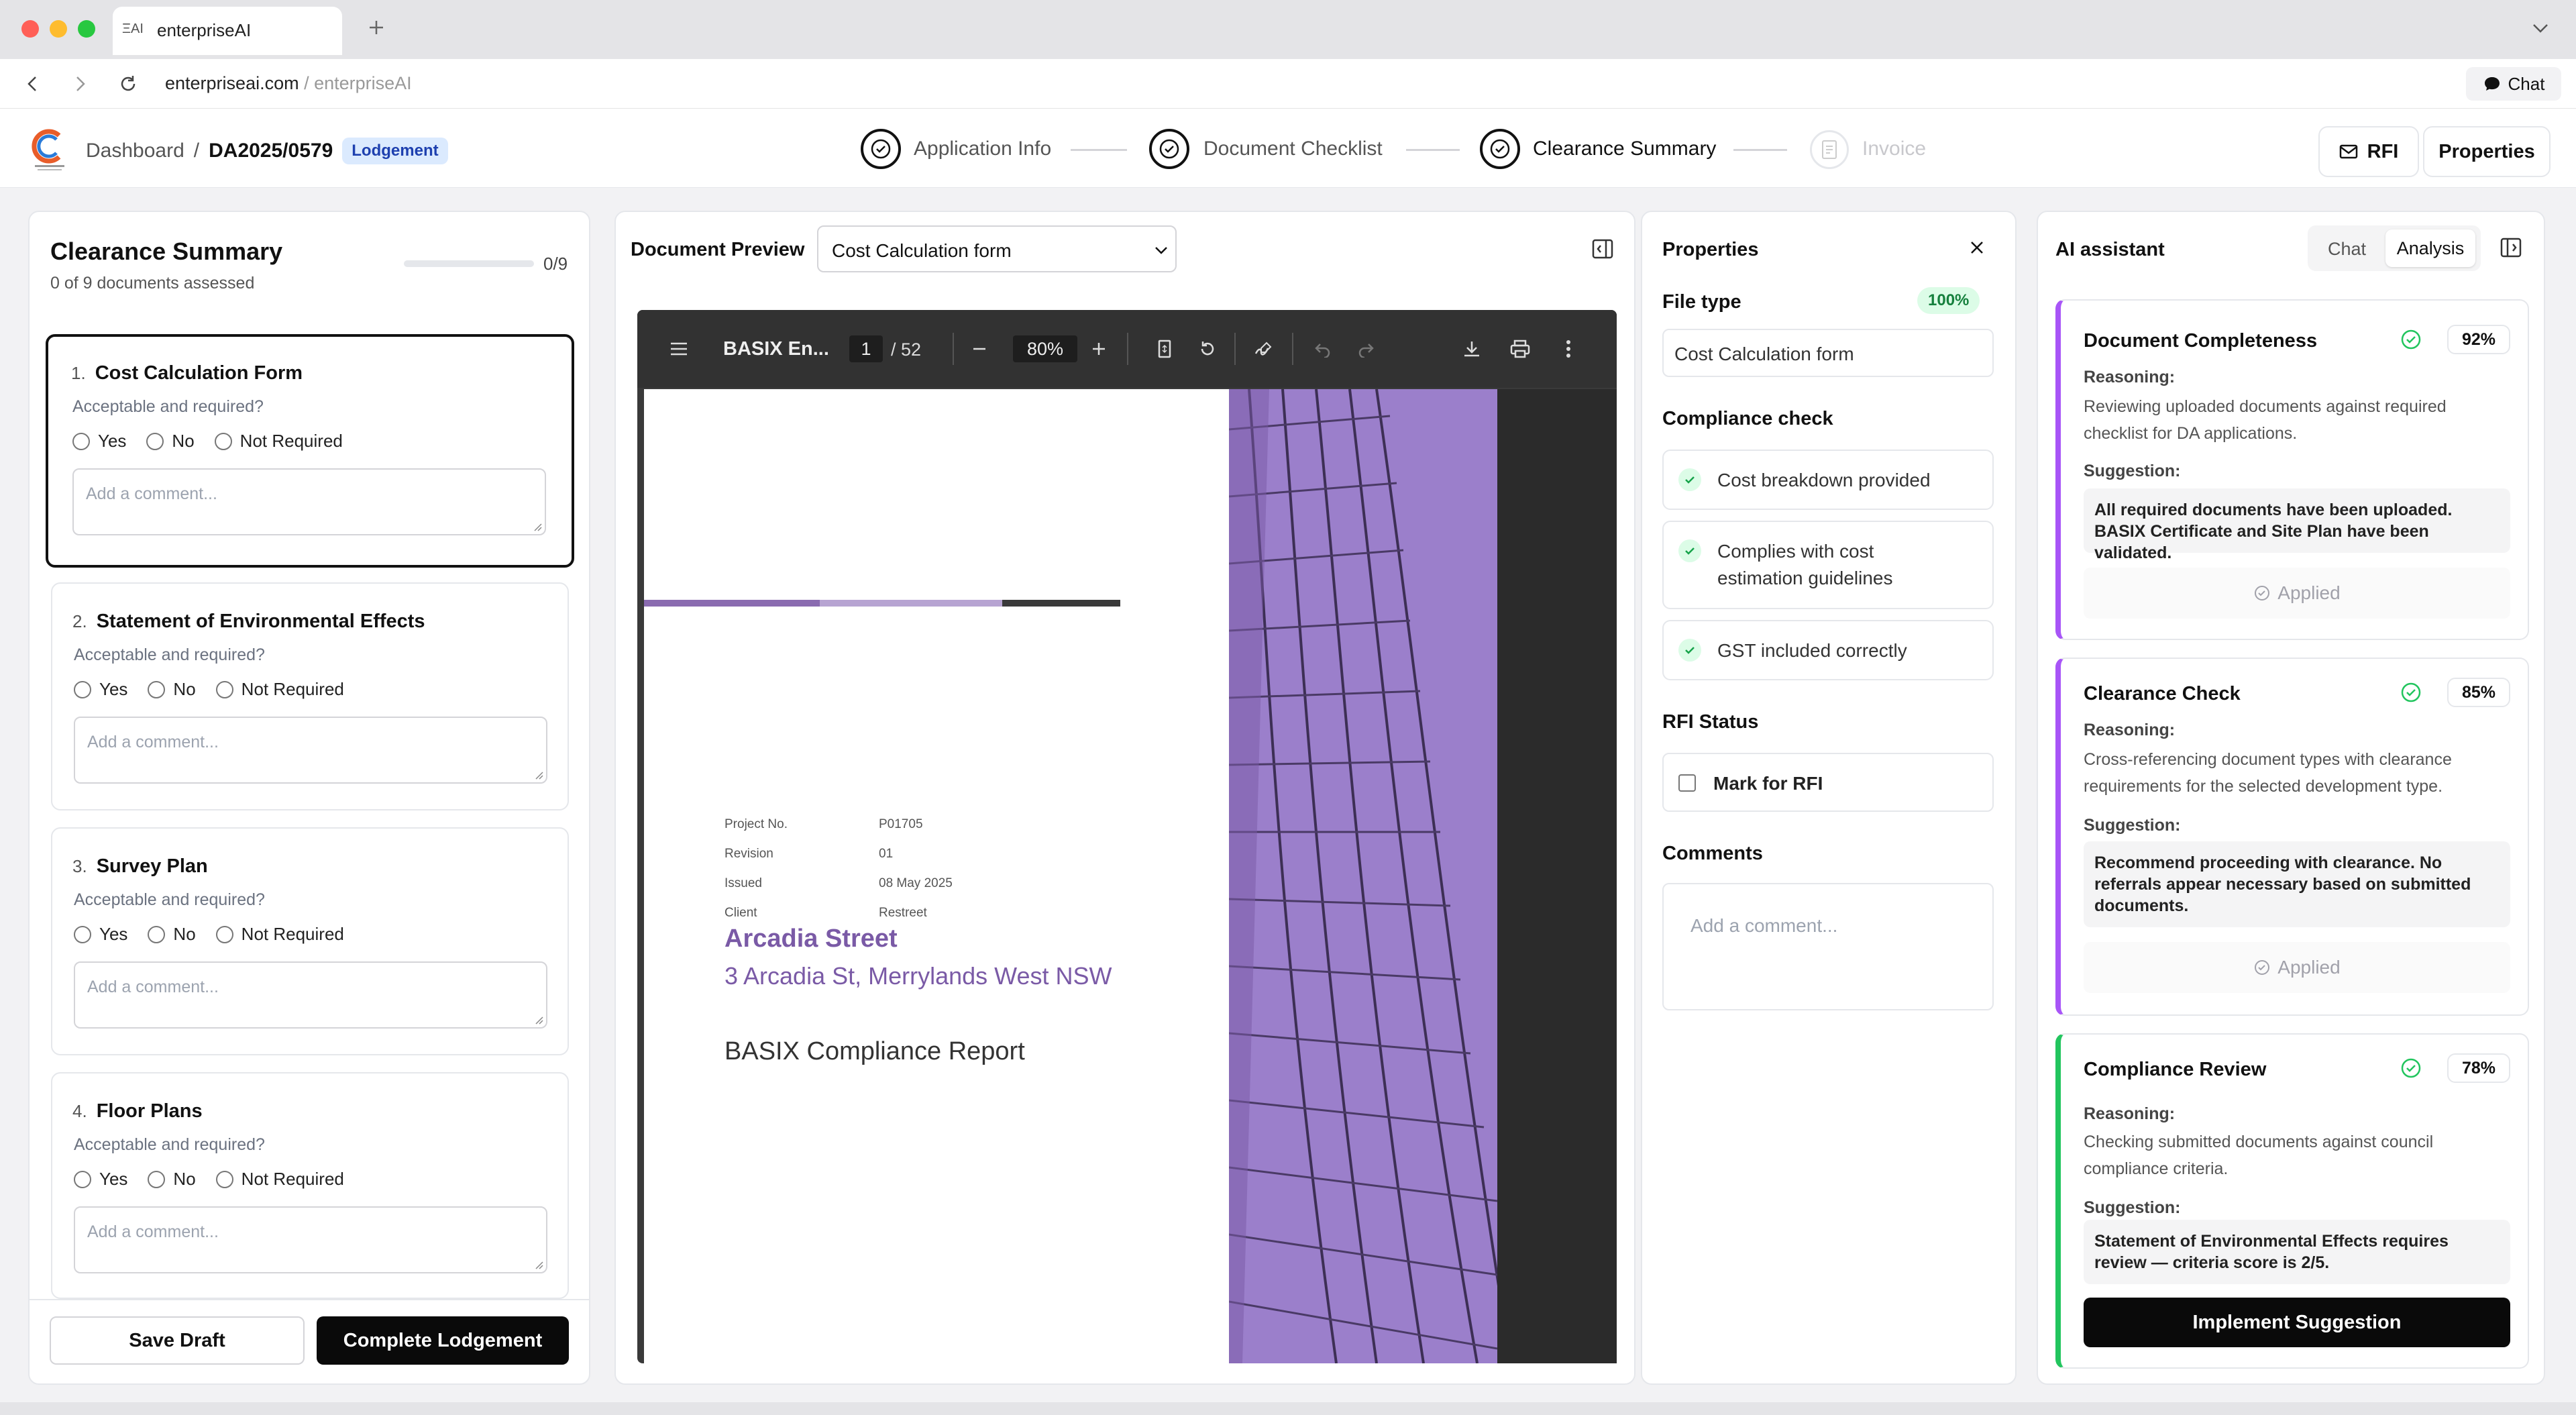 The height and width of the screenshot is (1415, 2576). Describe the element at coordinates (376, 27) in the screenshot. I see `new-tab-icon` at that location.